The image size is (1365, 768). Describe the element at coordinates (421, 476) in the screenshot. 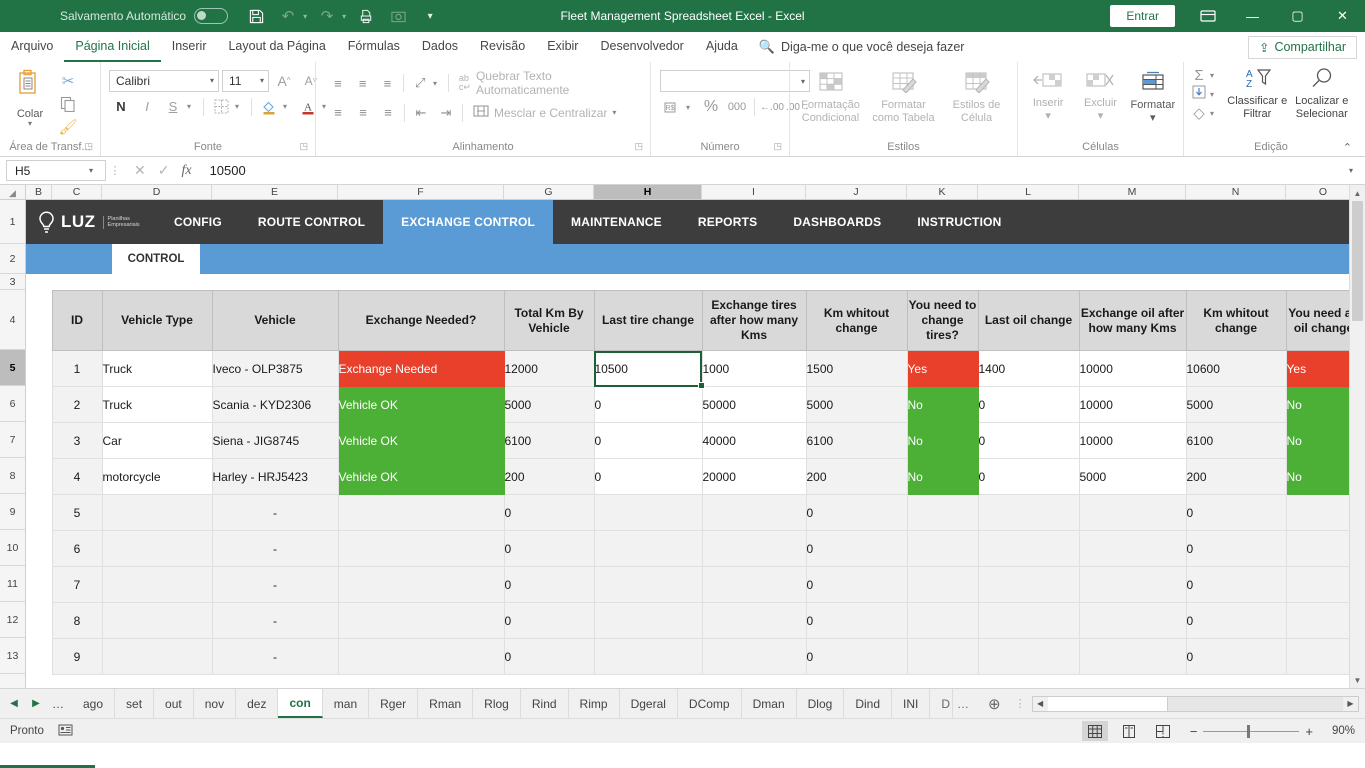

I see `cell-exchange-needed: Vehicle OK` at that location.